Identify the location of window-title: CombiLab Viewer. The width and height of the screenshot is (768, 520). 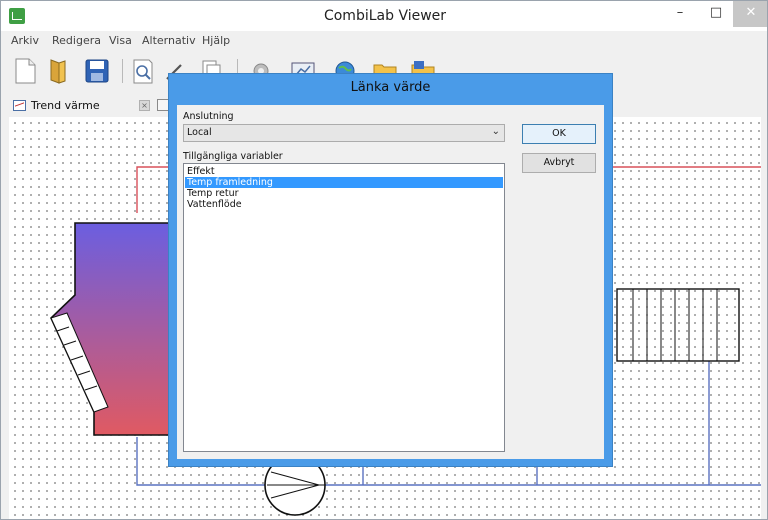
(385, 16).